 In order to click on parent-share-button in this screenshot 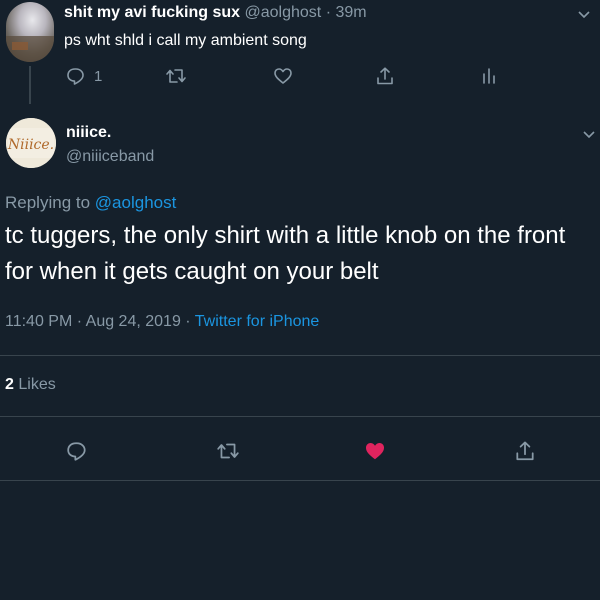, I will do `click(385, 76)`.